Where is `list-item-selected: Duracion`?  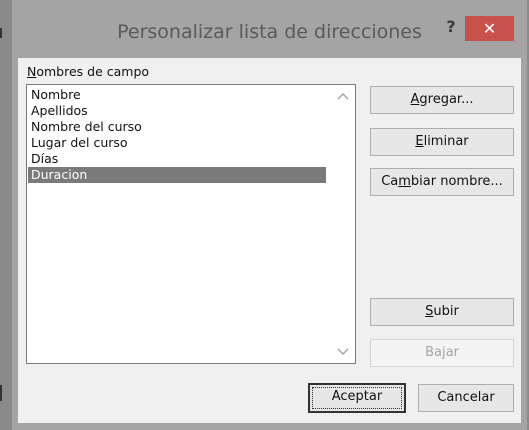
list-item-selected: Duracion is located at coordinates (177, 175).